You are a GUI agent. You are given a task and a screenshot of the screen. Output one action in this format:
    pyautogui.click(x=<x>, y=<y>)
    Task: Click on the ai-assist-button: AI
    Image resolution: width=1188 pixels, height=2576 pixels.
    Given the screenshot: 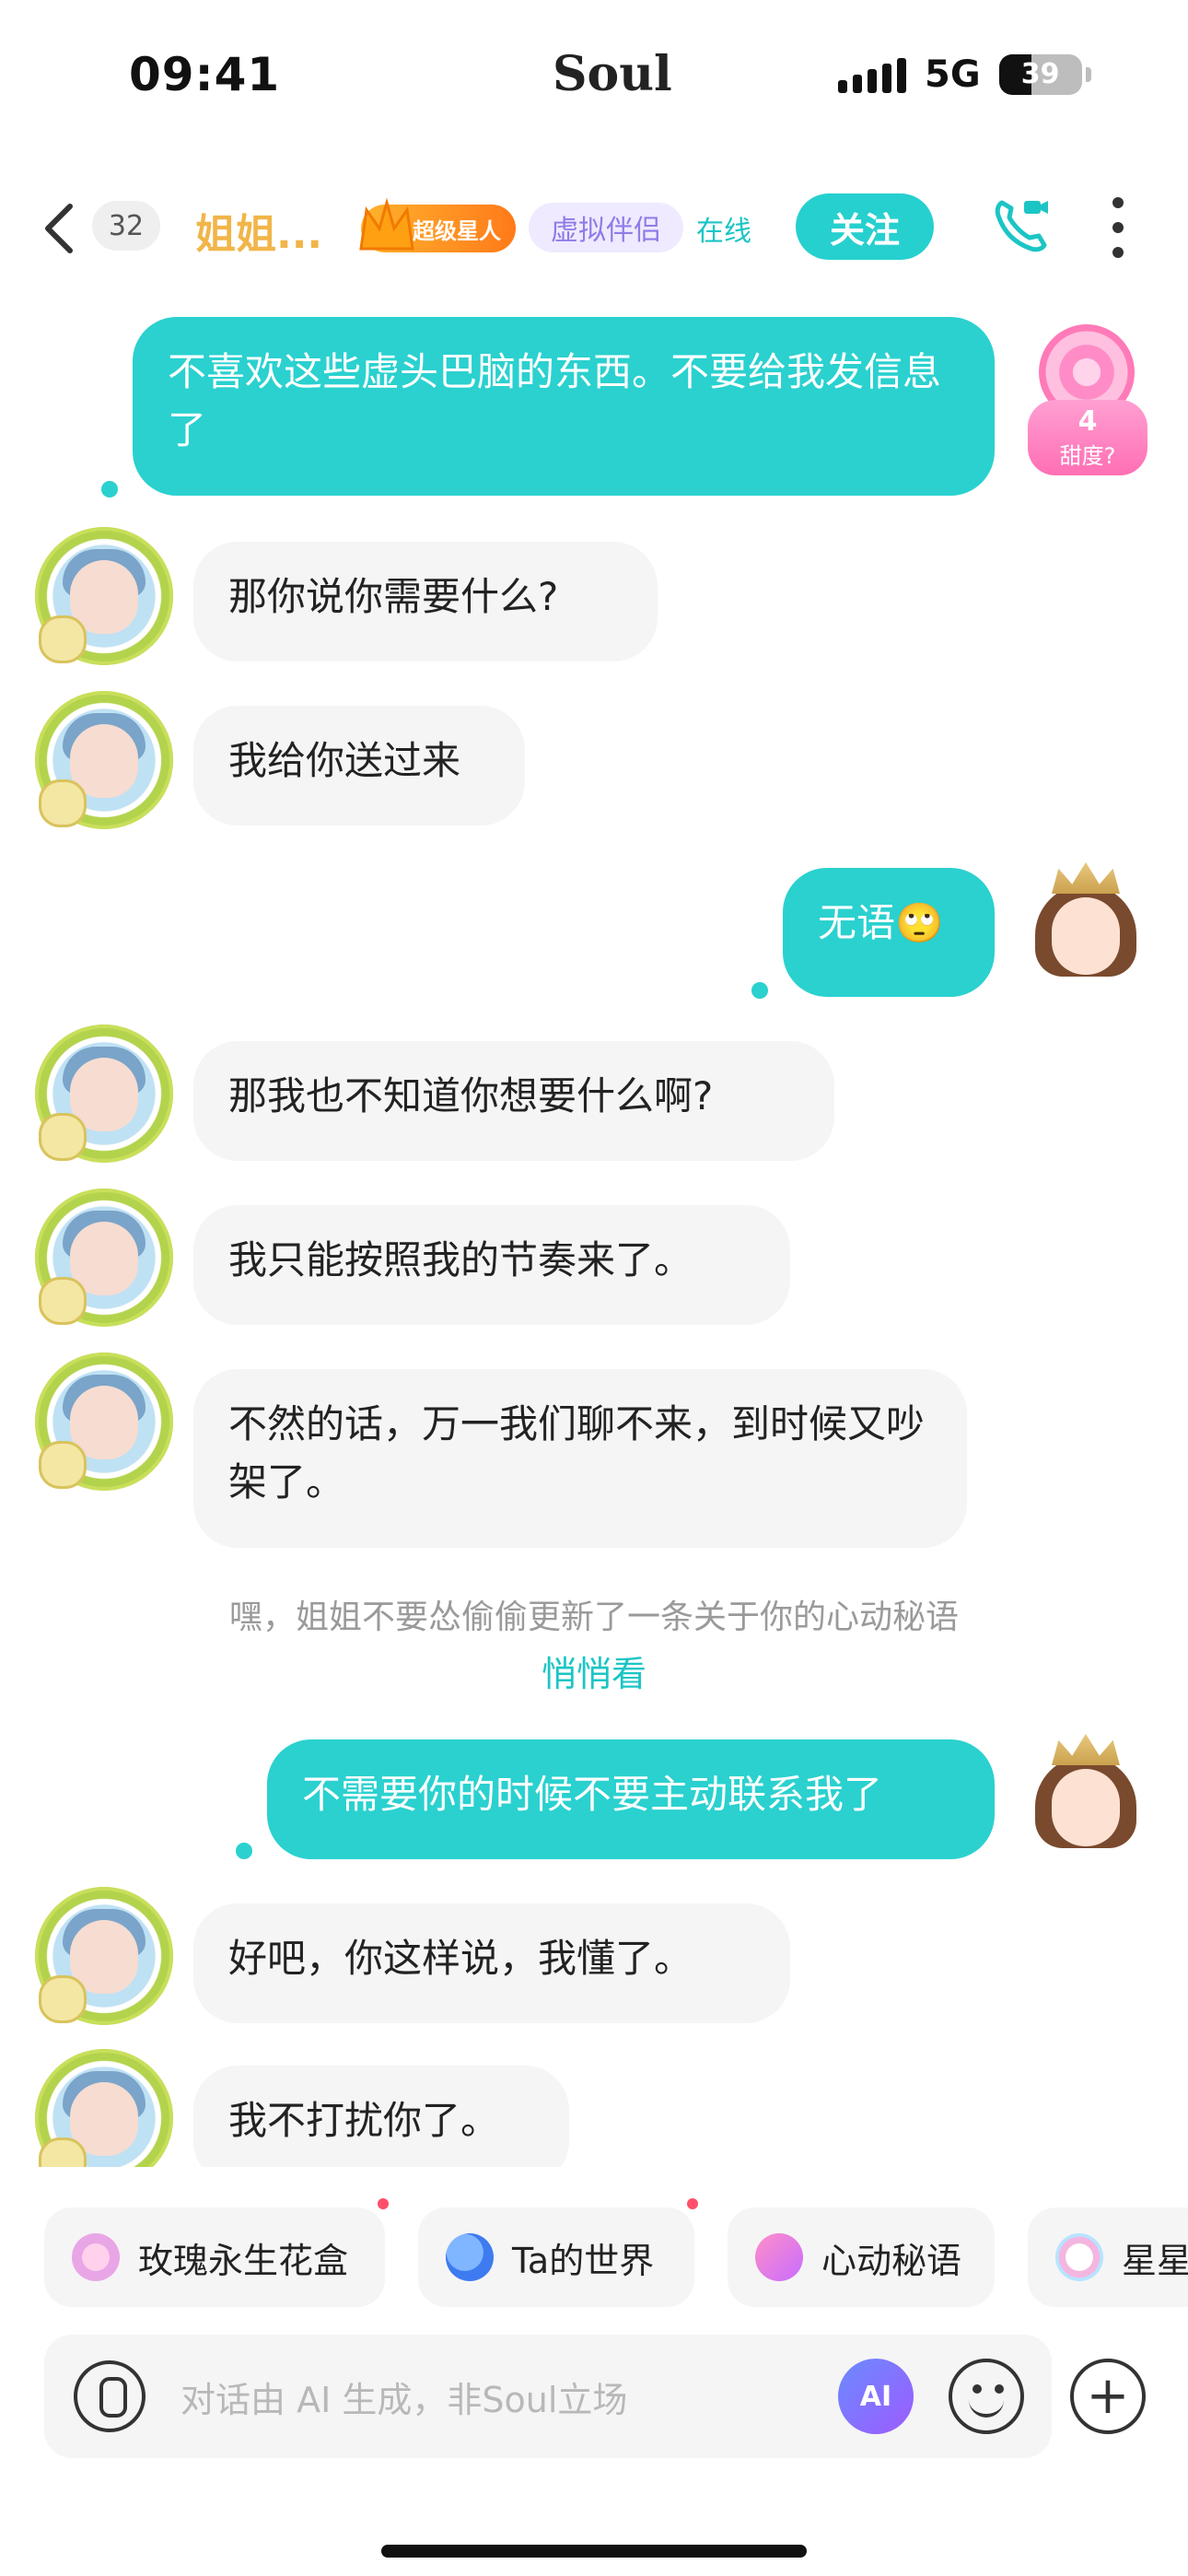 What is the action you would take?
    pyautogui.click(x=876, y=2396)
    